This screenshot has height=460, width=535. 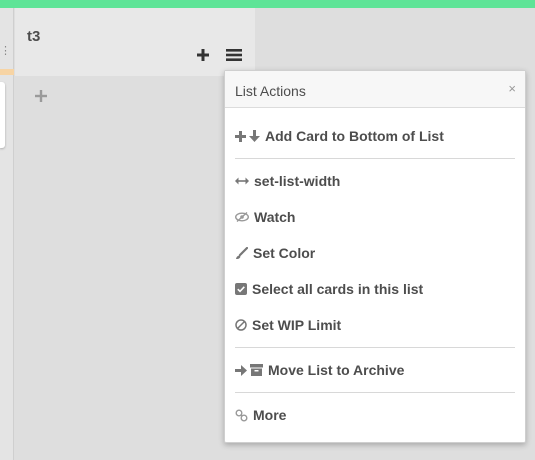 I want to click on hamburger-menu-icon, so click(x=234, y=55).